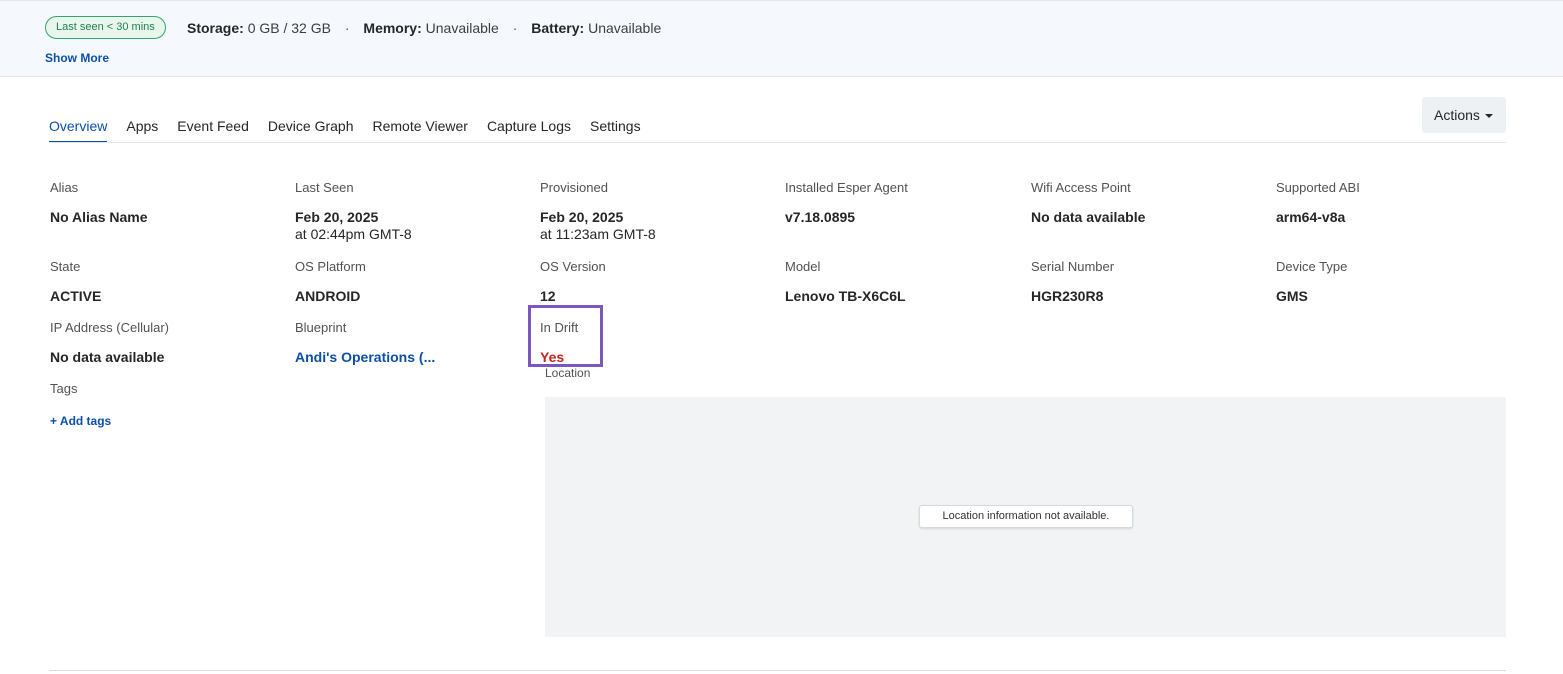 This screenshot has width=1563, height=674. What do you see at coordinates (392, 28) in the screenshot?
I see `memory-label: Memory:` at bounding box center [392, 28].